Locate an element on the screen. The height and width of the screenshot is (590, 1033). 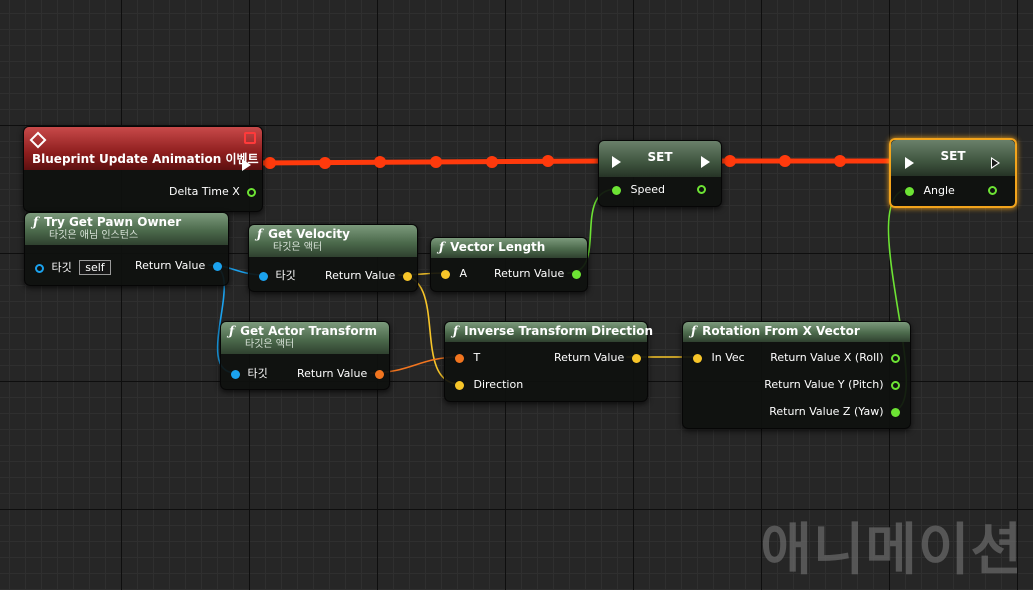
pawn-owner-target-row: 타깃 self is located at coordinates (73, 267).